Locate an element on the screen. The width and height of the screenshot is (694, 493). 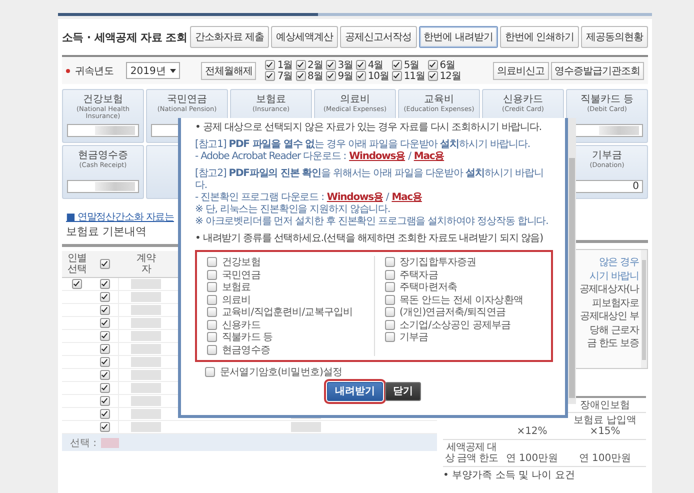
info-text: 피보험자로 is located at coordinates (615, 303).